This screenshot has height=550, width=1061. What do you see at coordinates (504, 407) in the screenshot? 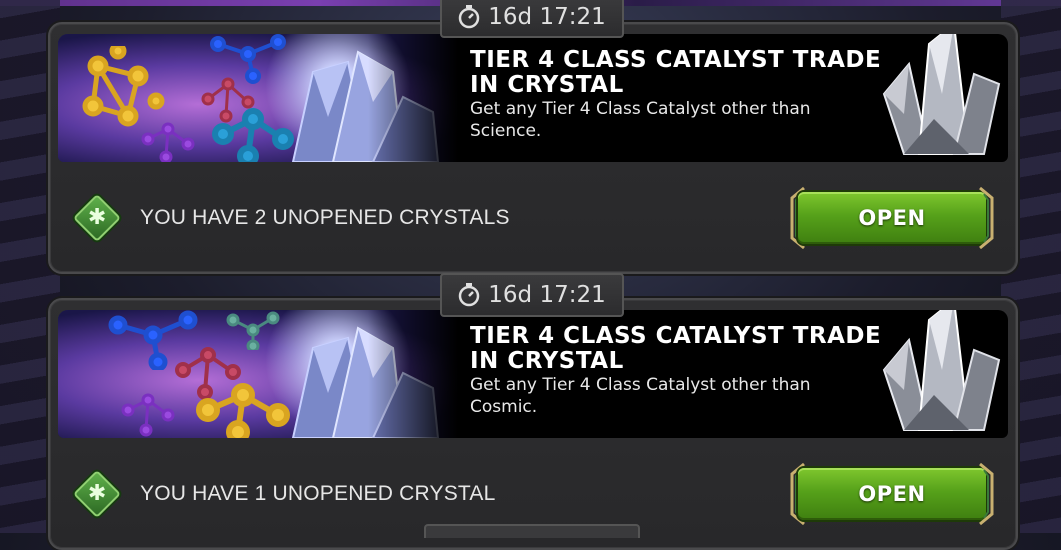
I see `offer-description-line2: Cosmic.` at bounding box center [504, 407].